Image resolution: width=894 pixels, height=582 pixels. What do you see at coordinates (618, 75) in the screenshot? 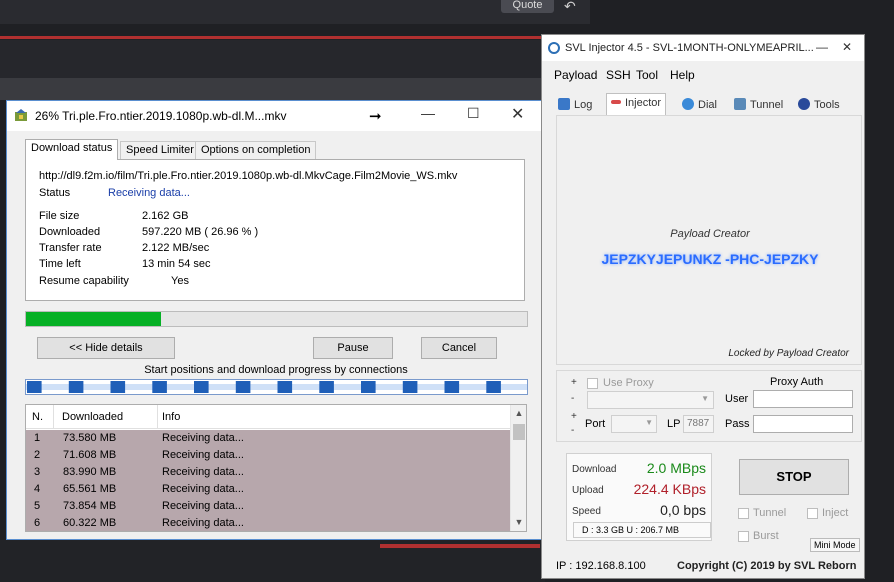
I see `menu-ssh: SSH` at bounding box center [618, 75].